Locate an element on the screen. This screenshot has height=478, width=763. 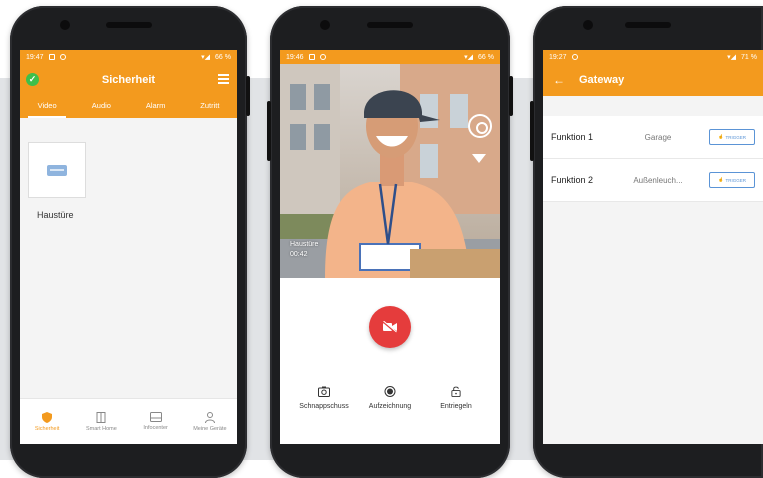
nav-security: Sicherheit is located at coordinates (47, 421).